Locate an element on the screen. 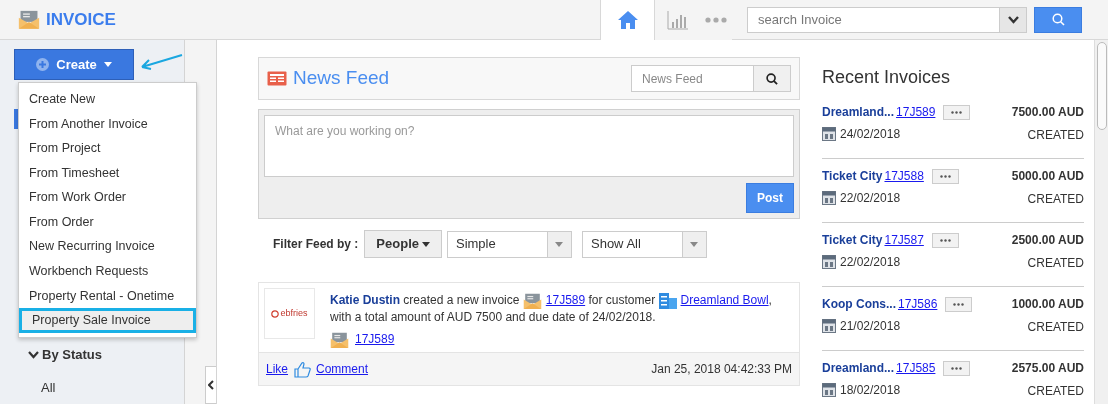  feed-item-text: Katie Dustin created a new invoice 17J589 for customer Dreamland Bowl, with a total amount of AUD 7500 and due date of 24/02/2018. is located at coordinates (551, 309).